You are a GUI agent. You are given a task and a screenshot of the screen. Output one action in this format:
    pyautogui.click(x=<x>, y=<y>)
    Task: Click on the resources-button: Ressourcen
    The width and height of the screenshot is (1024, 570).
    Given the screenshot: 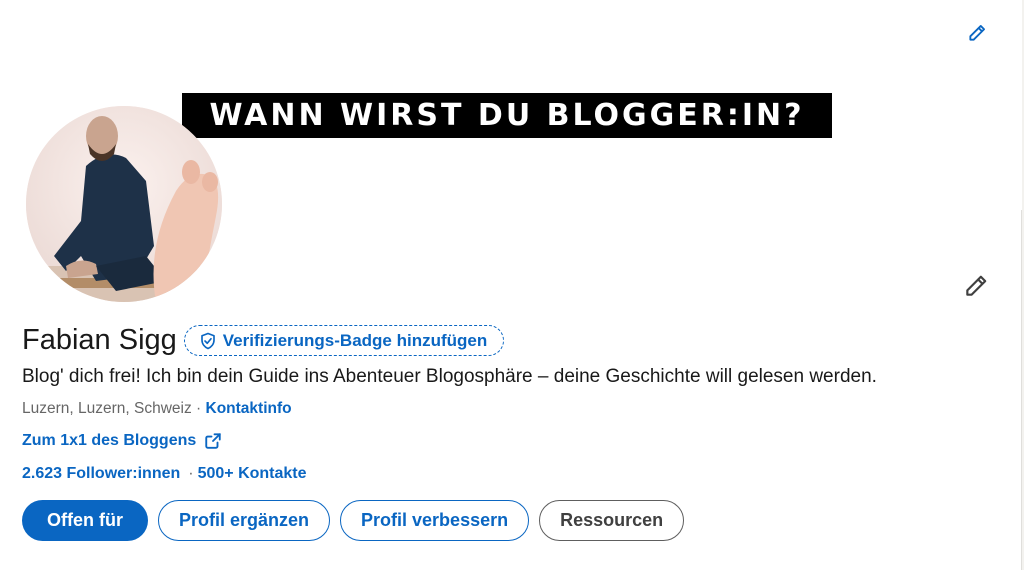 What is the action you would take?
    pyautogui.click(x=612, y=520)
    